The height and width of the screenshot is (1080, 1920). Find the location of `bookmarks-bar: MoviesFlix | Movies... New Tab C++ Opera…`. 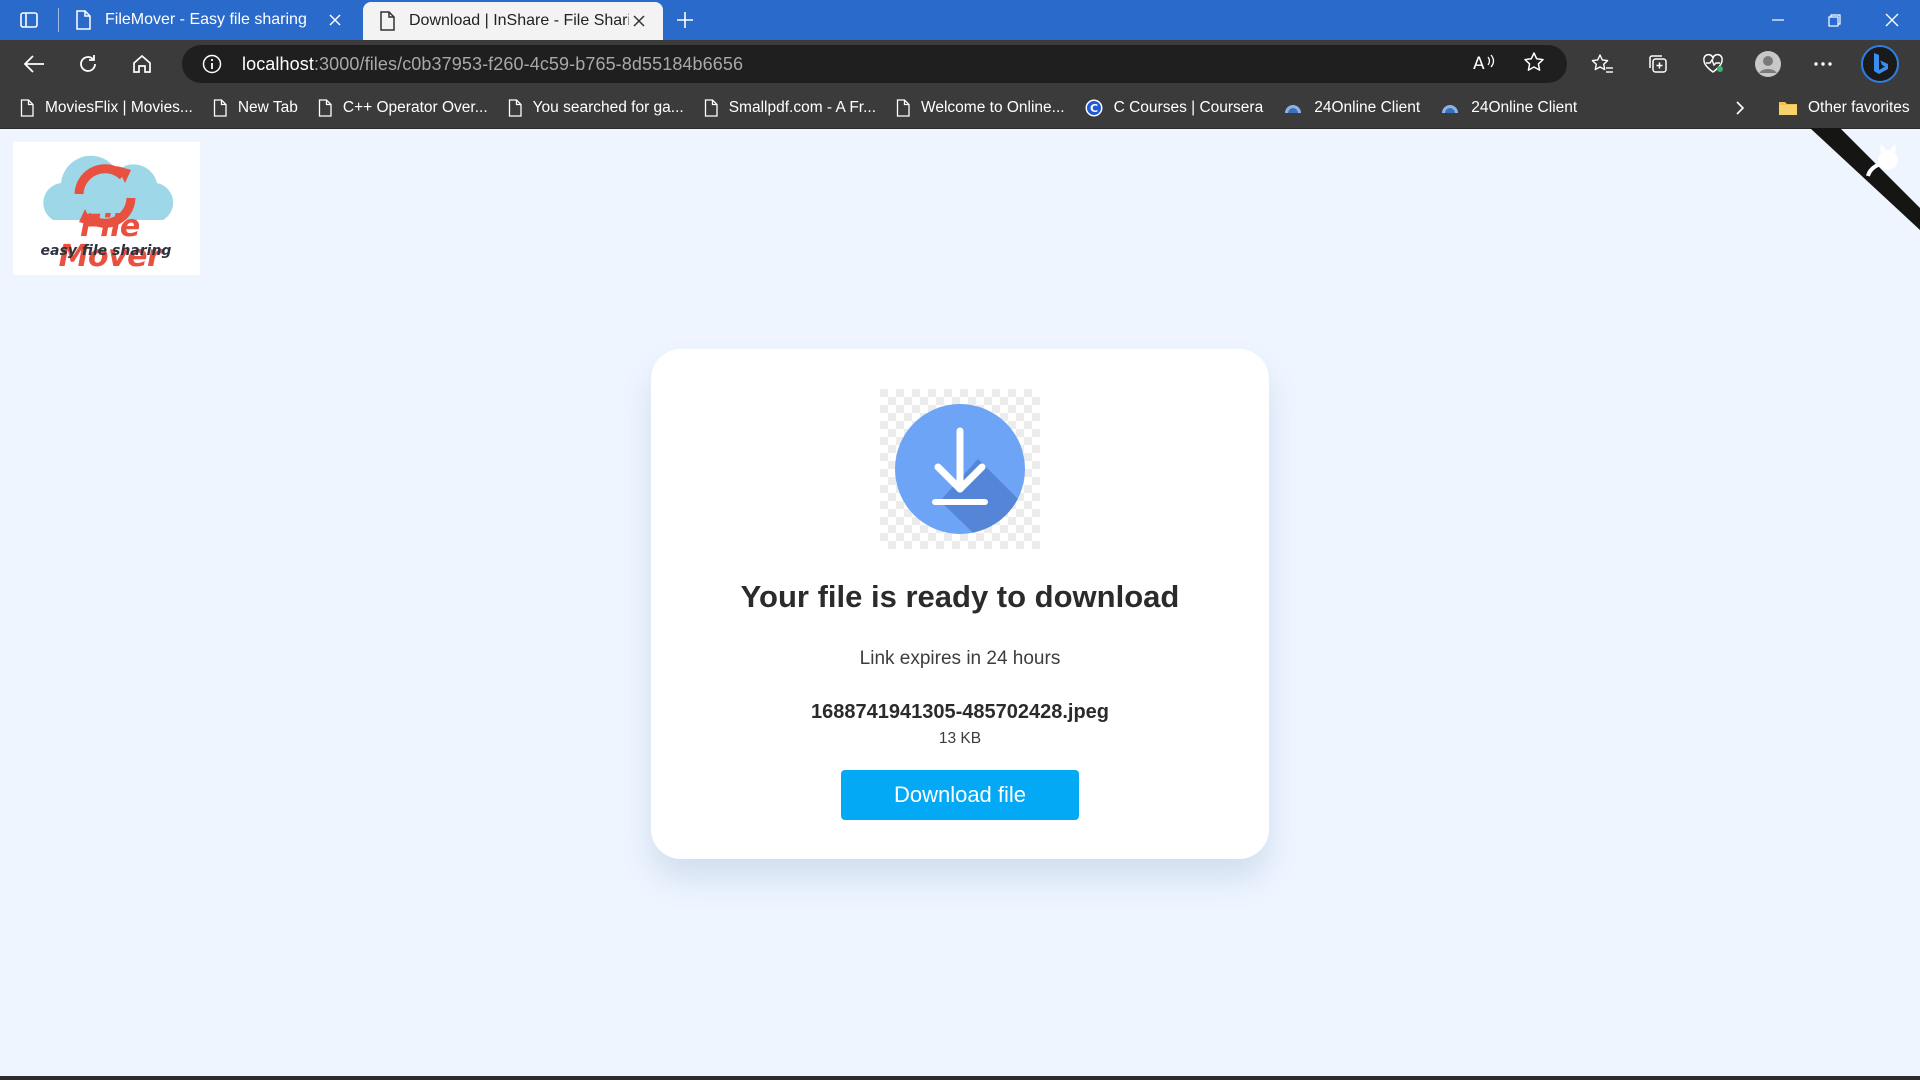

bookmarks-bar: MoviesFlix | Movies... New Tab C++ Opera… is located at coordinates (960, 108).